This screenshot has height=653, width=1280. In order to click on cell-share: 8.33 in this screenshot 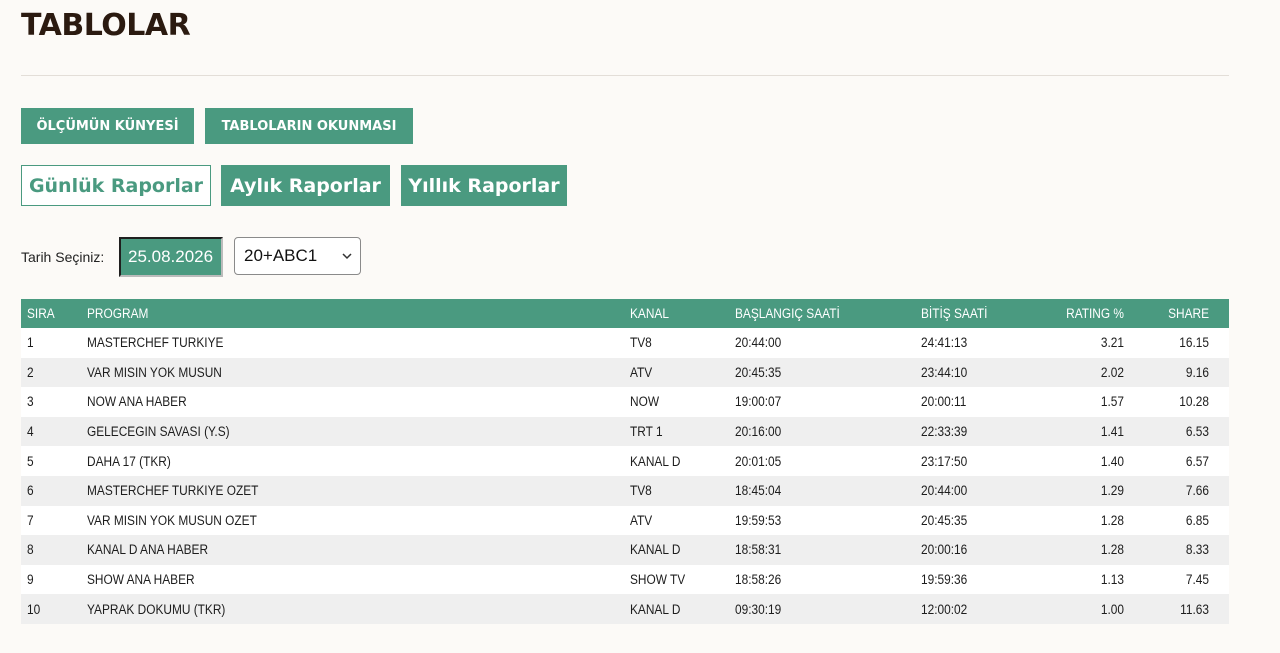, I will do `click(1197, 550)`.